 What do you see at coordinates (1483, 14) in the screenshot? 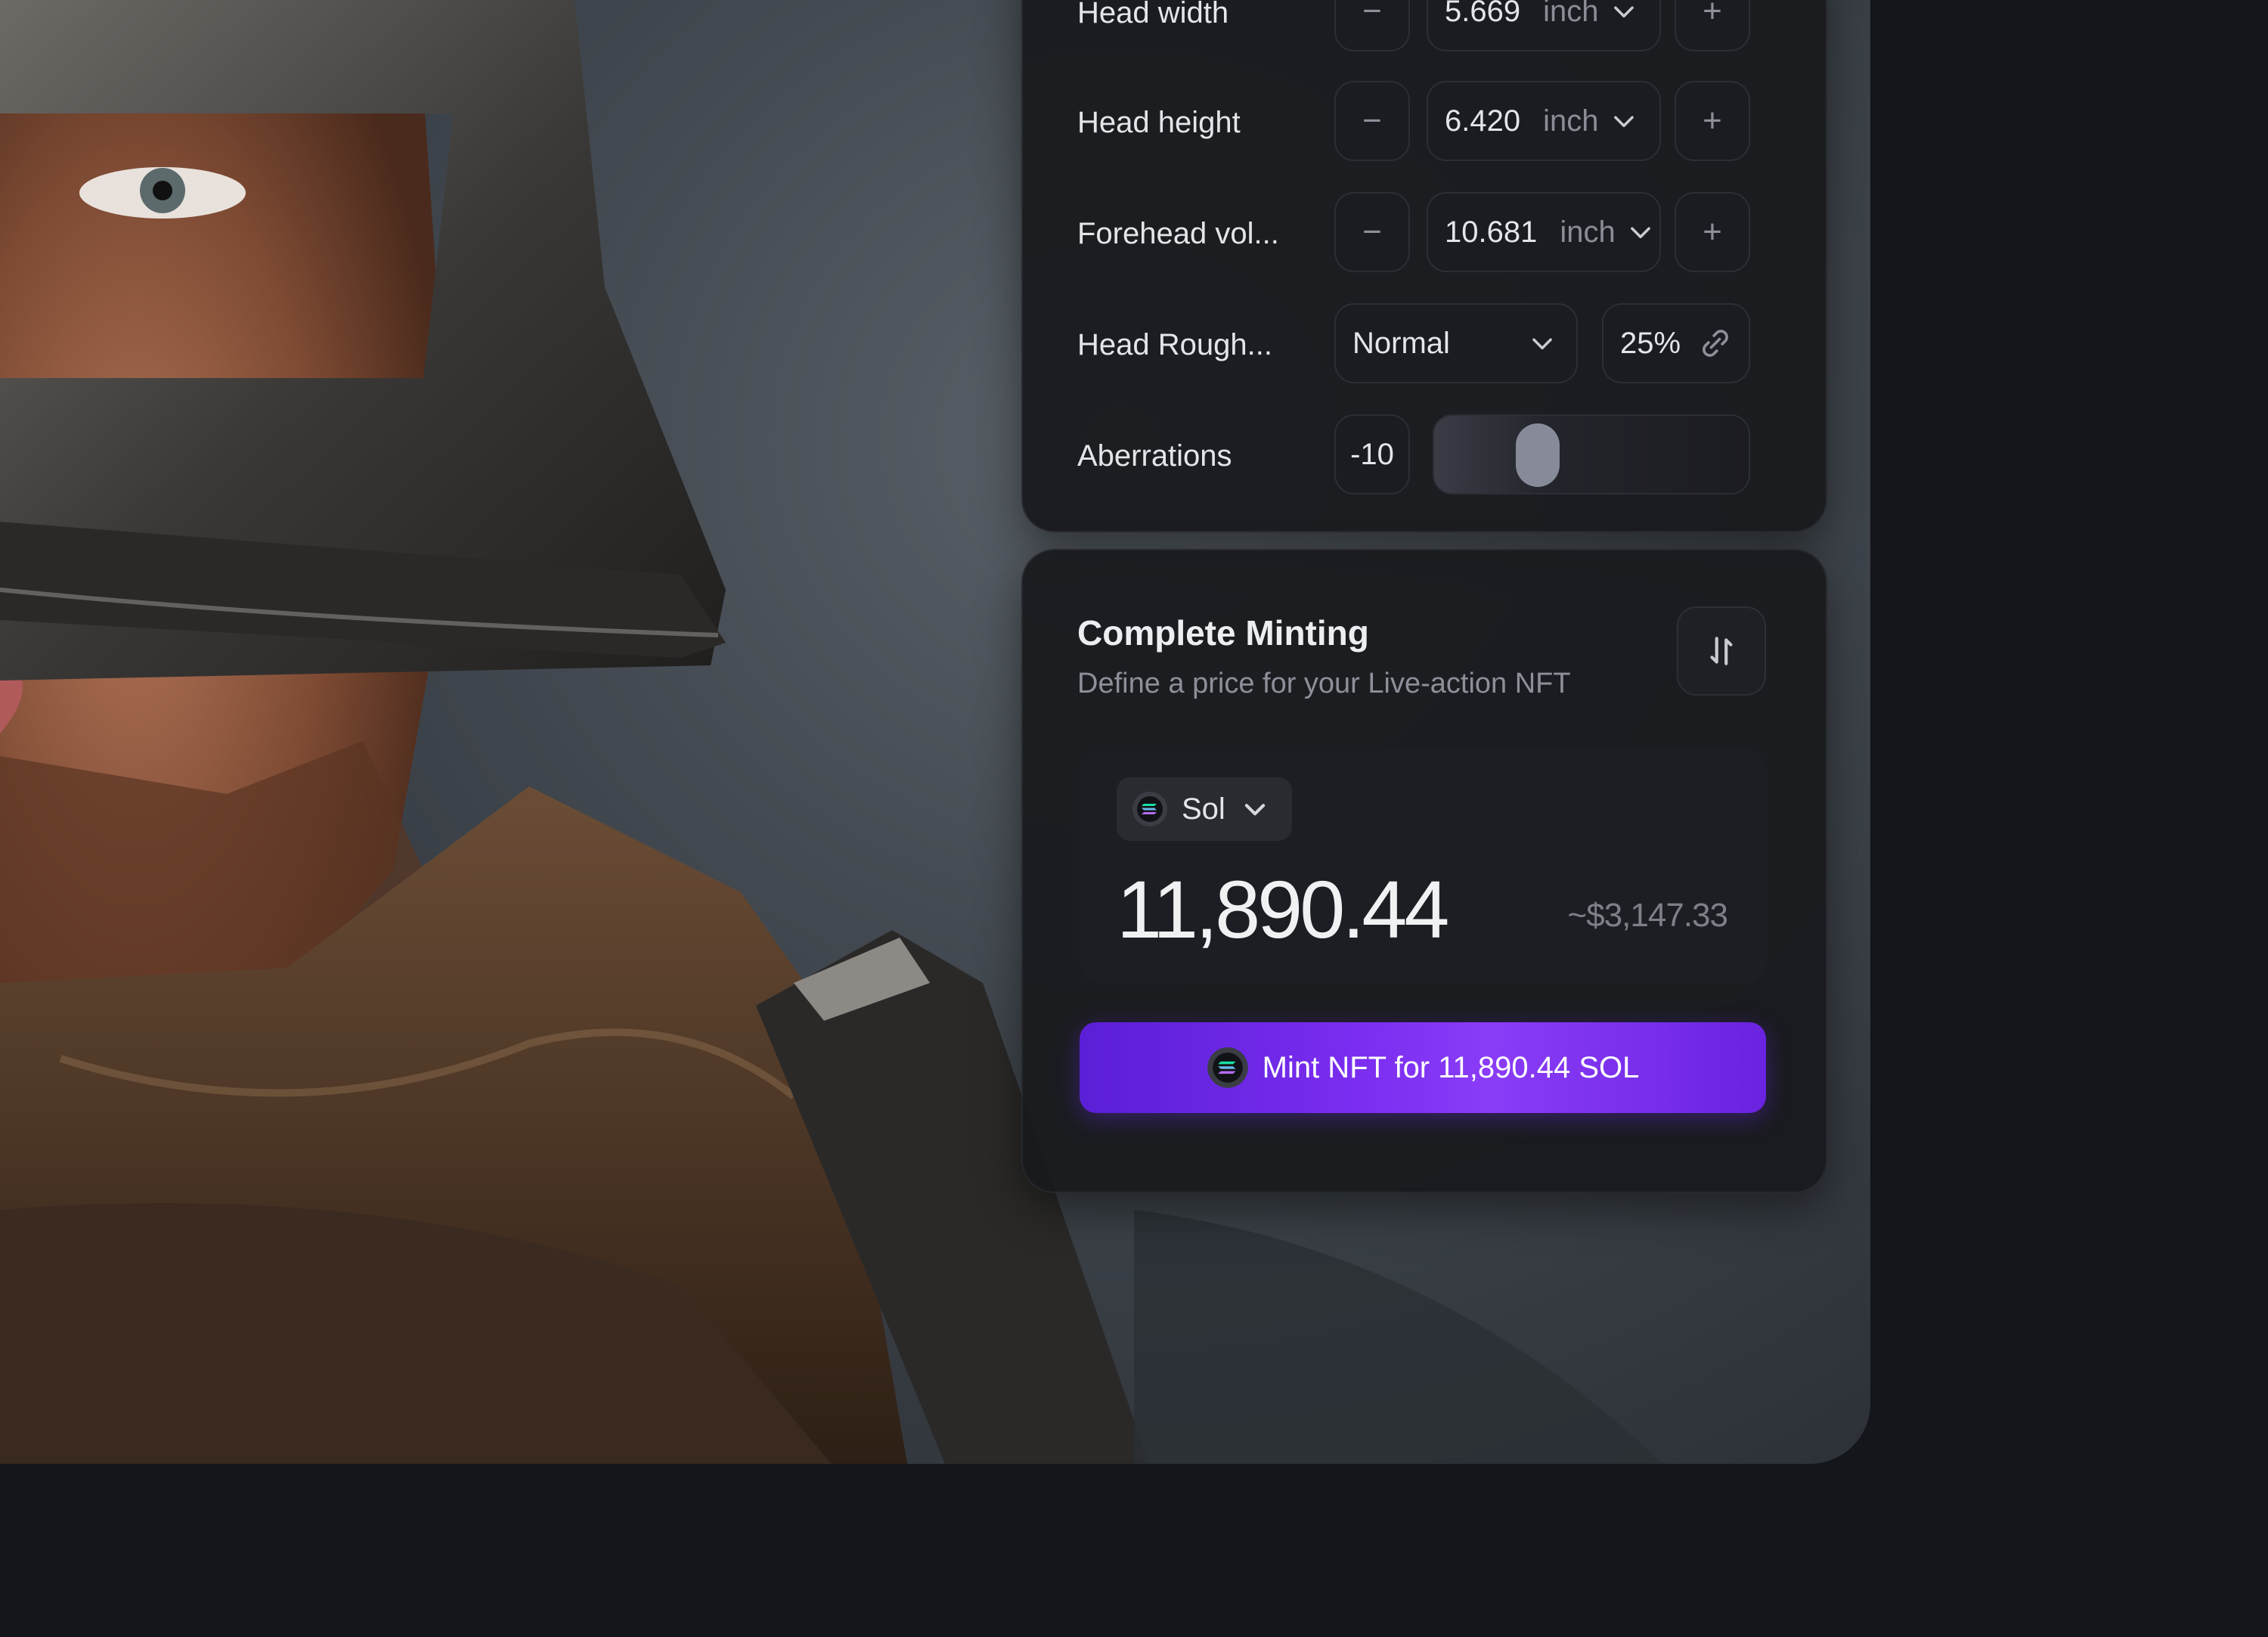
I see `param-value: 5.669` at bounding box center [1483, 14].